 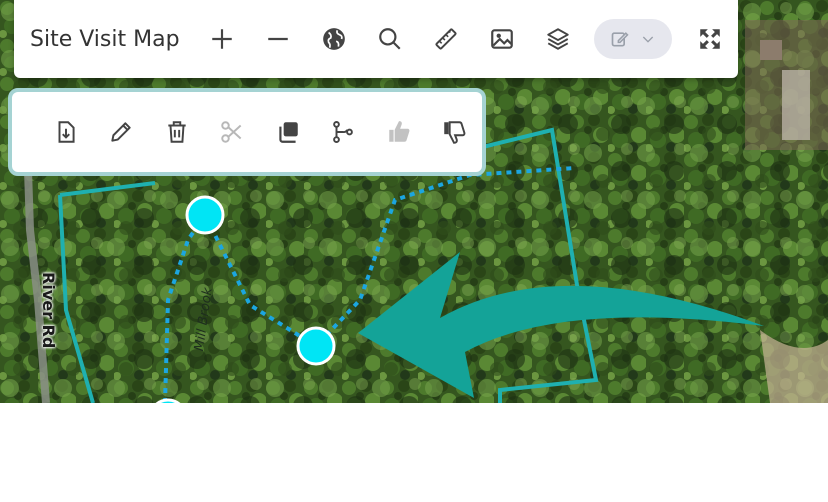 I want to click on search-button, so click(x=390, y=39).